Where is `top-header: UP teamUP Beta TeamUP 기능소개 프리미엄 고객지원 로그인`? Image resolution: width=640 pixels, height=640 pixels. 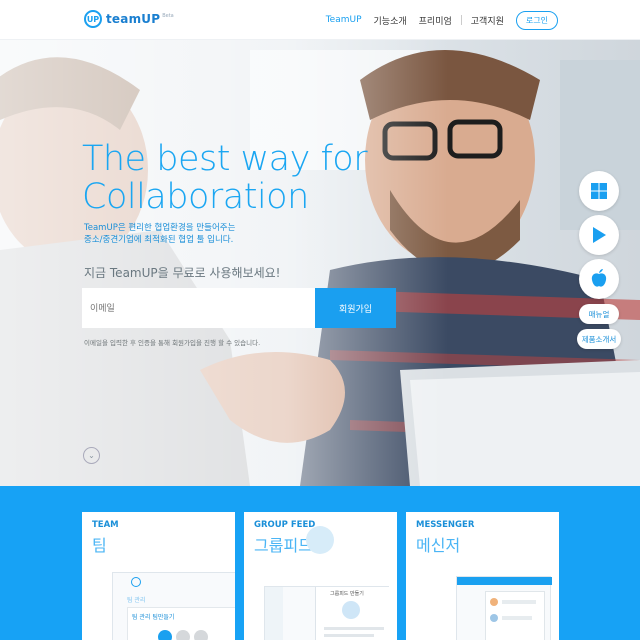
top-header: UP teamUP Beta TeamUP 기능소개 프리미엄 고객지원 로그인 is located at coordinates (320, 20).